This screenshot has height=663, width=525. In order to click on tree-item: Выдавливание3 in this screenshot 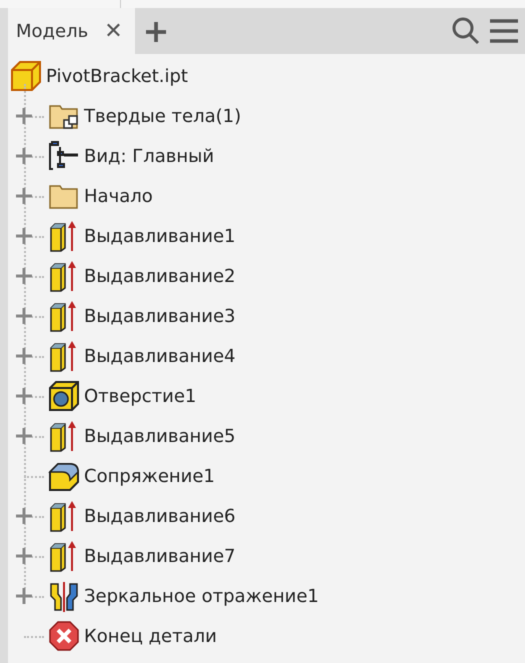, I will do `click(266, 316)`.